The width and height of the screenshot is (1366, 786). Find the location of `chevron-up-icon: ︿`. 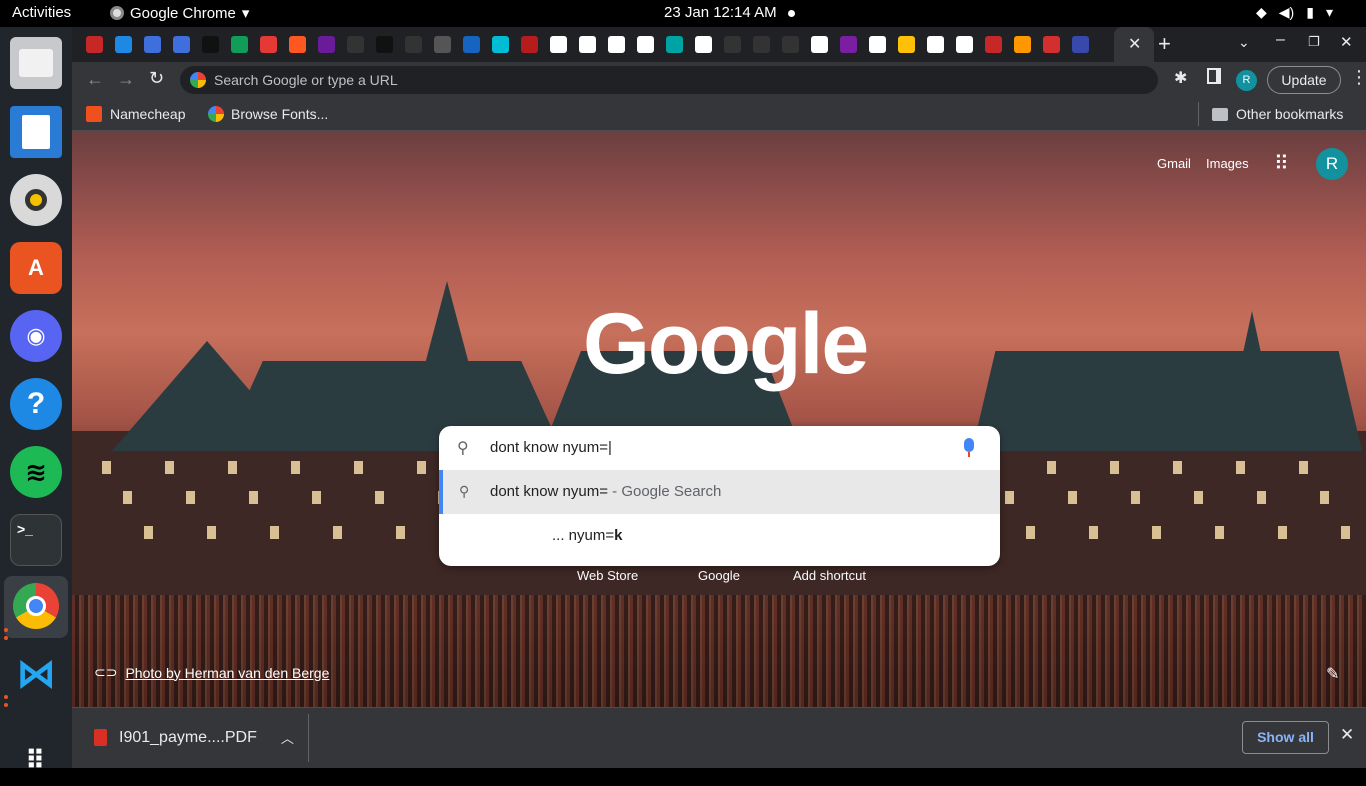

chevron-up-icon: ︿ is located at coordinates (287, 737).